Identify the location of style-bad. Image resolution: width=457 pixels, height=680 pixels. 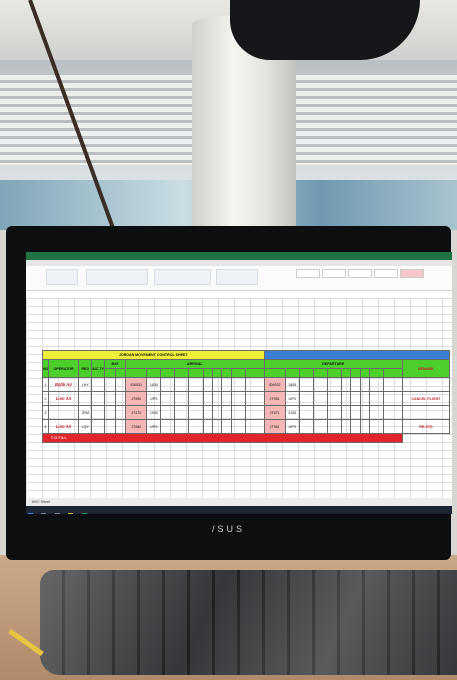
(412, 273).